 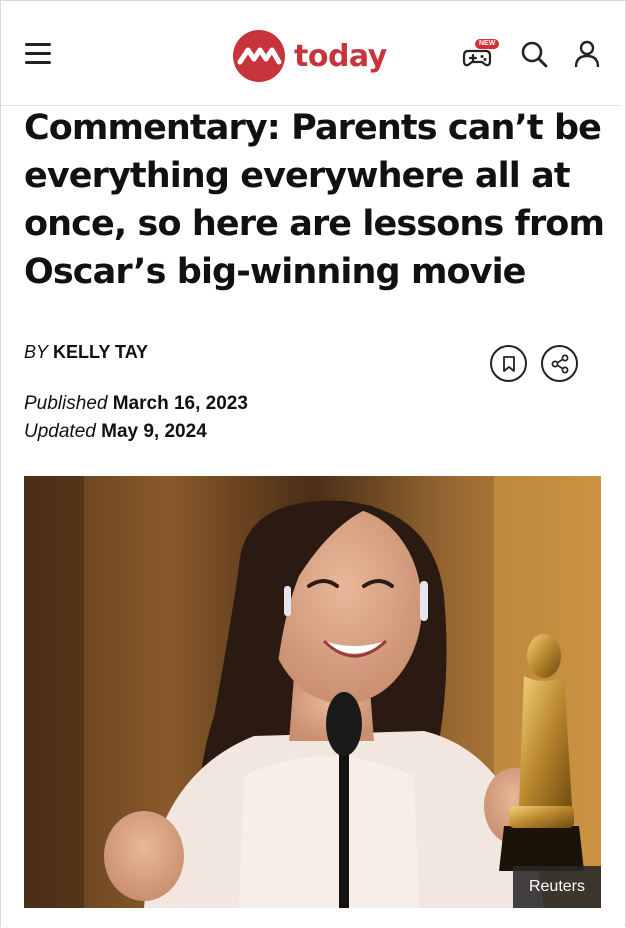 What do you see at coordinates (180, 403) in the screenshot?
I see `published-date: March 16, 2023` at bounding box center [180, 403].